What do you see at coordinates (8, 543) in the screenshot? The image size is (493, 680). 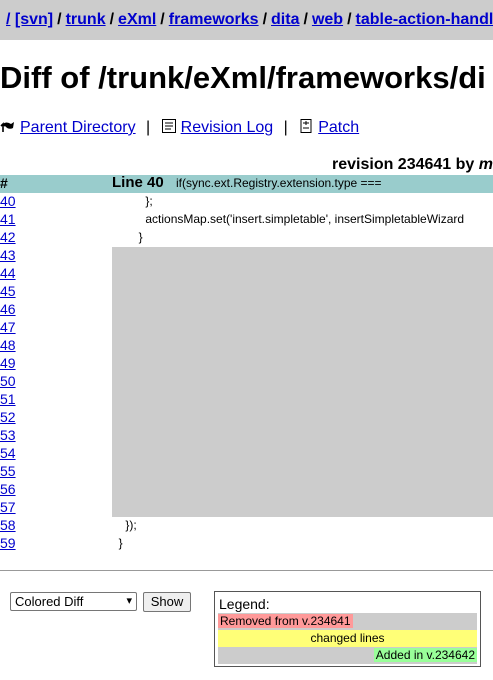 I see `line-number-link: 59` at bounding box center [8, 543].